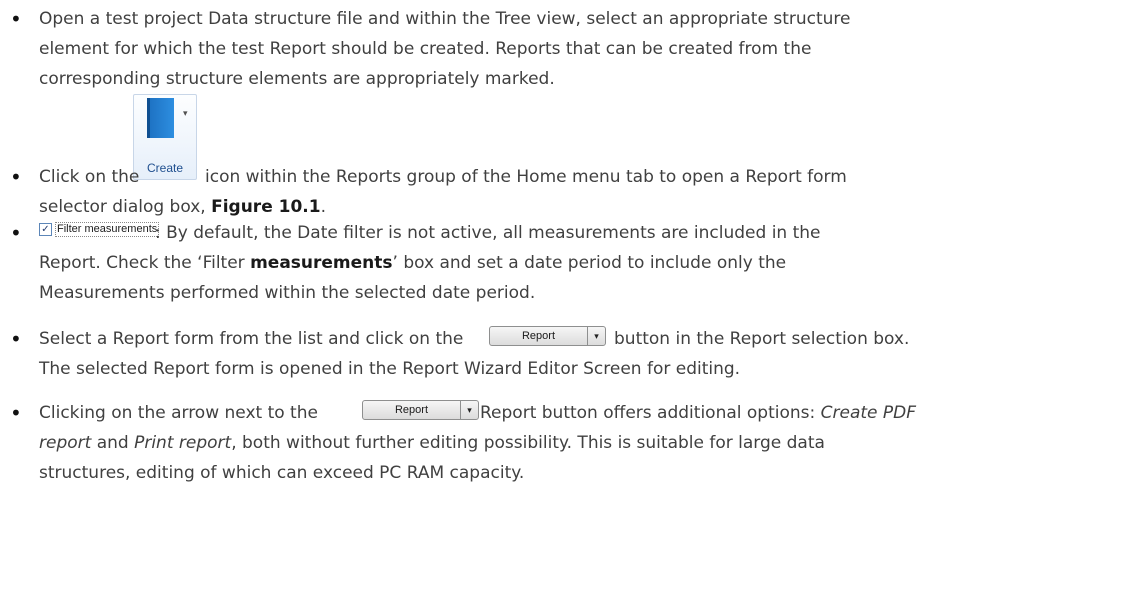 The width and height of the screenshot is (1141, 594). I want to click on bullet-3-line-2-text: Report. Check the ‘Filter, so click(145, 263).